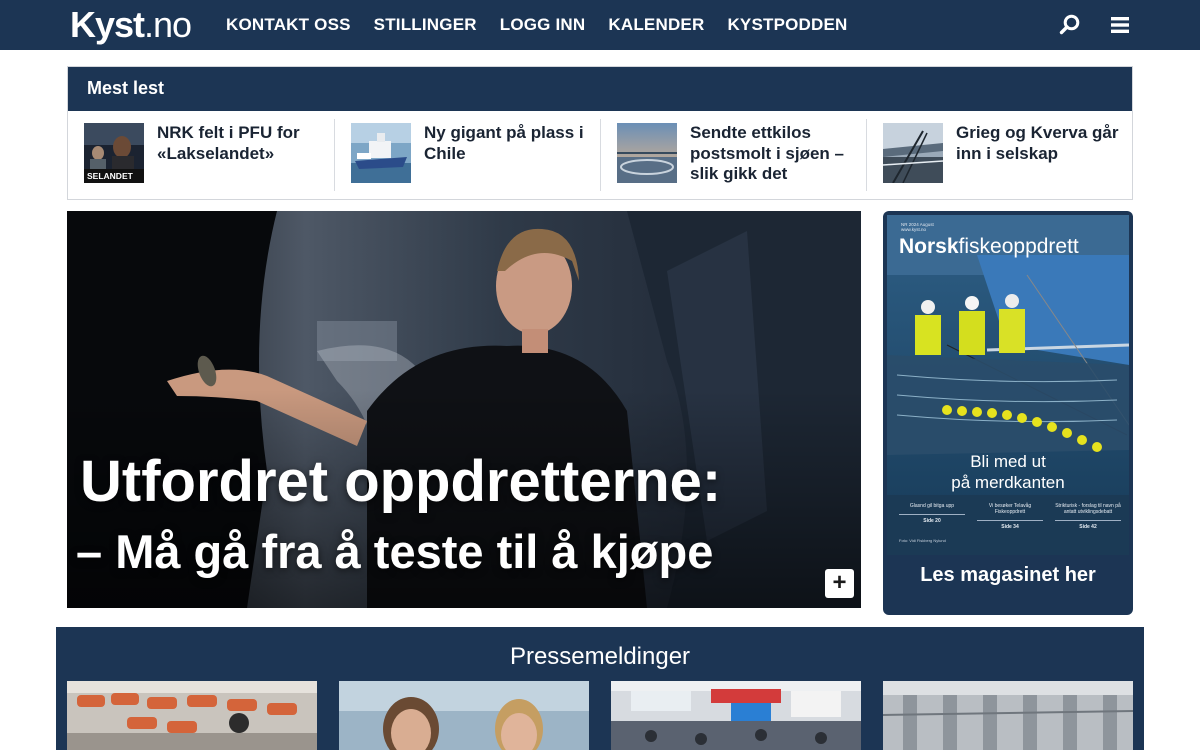  What do you see at coordinates (1070, 25) in the screenshot?
I see `search-icon` at bounding box center [1070, 25].